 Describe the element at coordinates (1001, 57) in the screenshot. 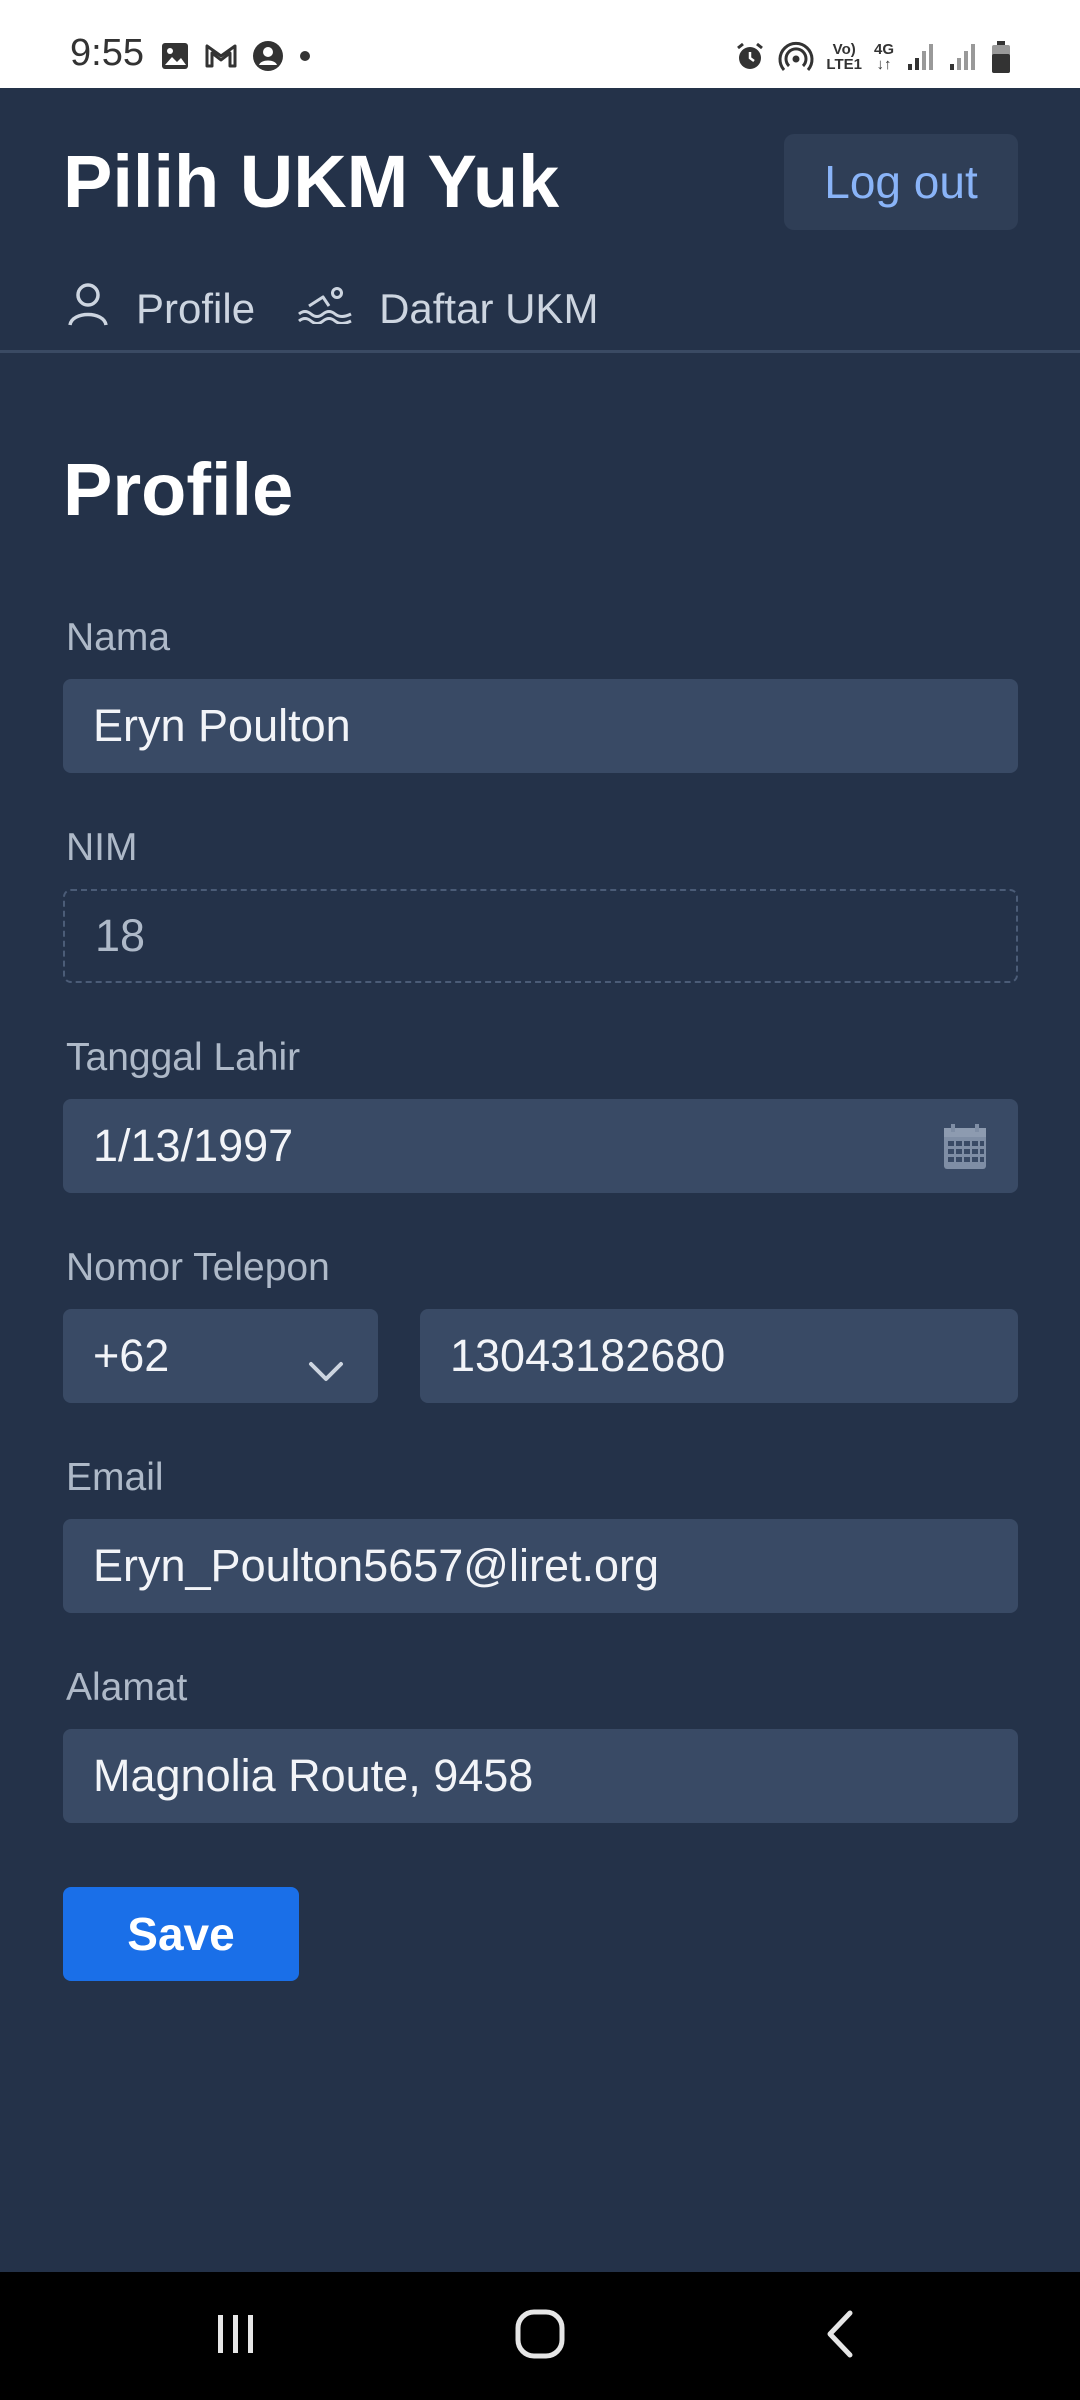

I see `battery-icon` at that location.